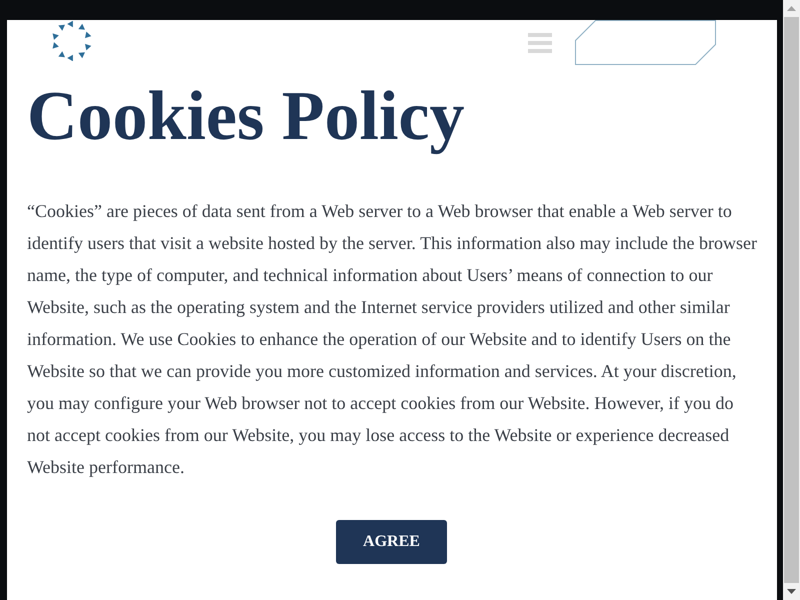 The width and height of the screenshot is (800, 600). I want to click on scroll-down-icon, so click(791, 591).